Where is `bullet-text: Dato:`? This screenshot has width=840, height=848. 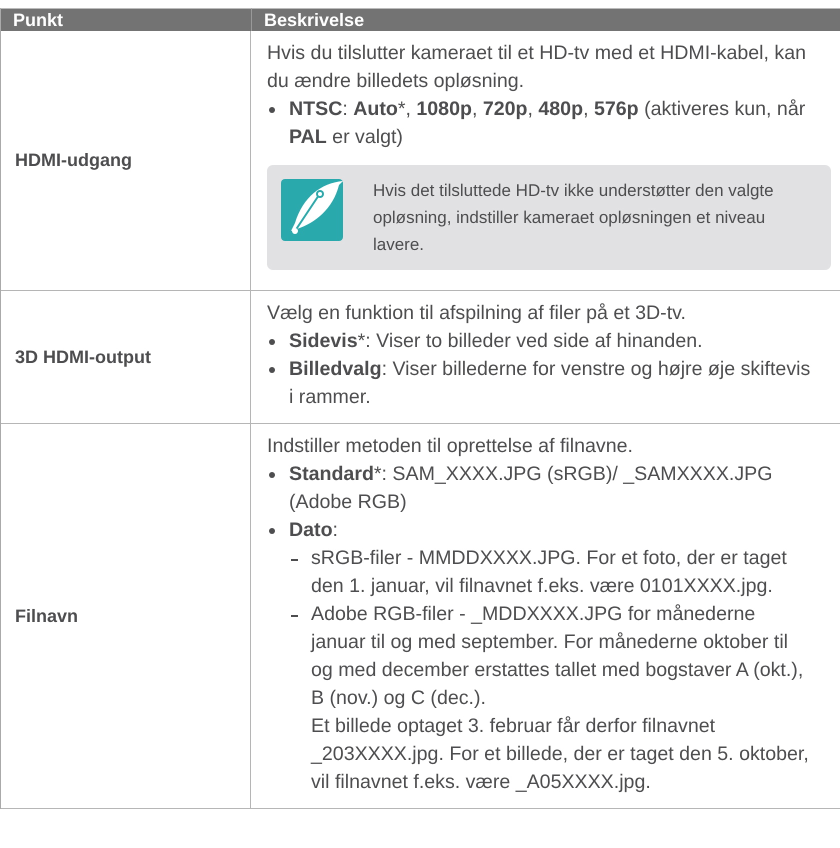
bullet-text: Dato: is located at coordinates (313, 530).